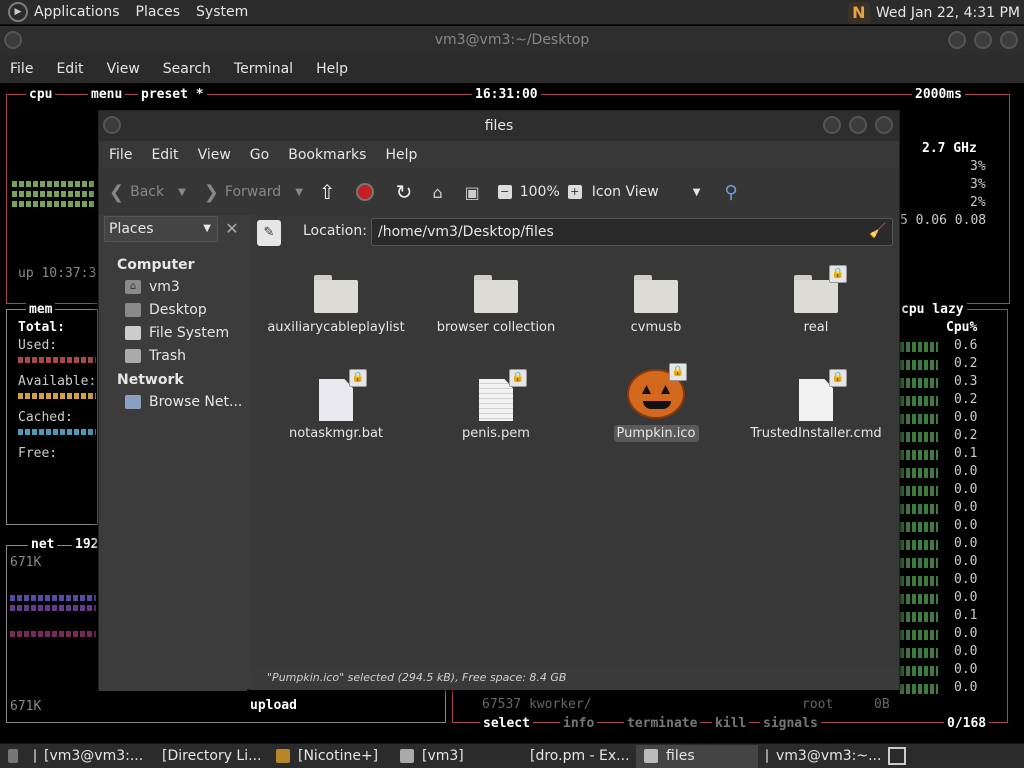 The height and width of the screenshot is (768, 1024). I want to click on close-sidebar-icon: ✕, so click(232, 229).